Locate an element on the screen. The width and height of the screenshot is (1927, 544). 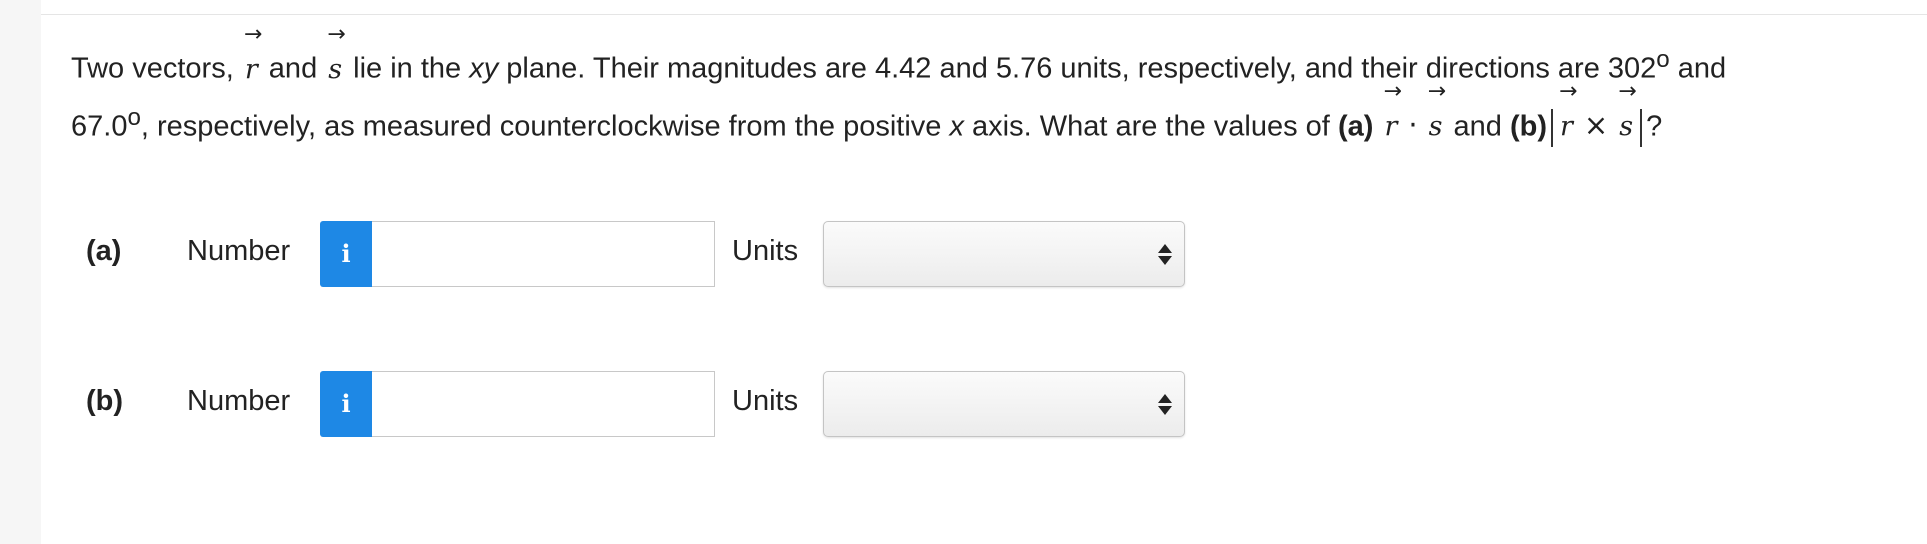
answer-label-b: (b) is located at coordinates (105, 401).